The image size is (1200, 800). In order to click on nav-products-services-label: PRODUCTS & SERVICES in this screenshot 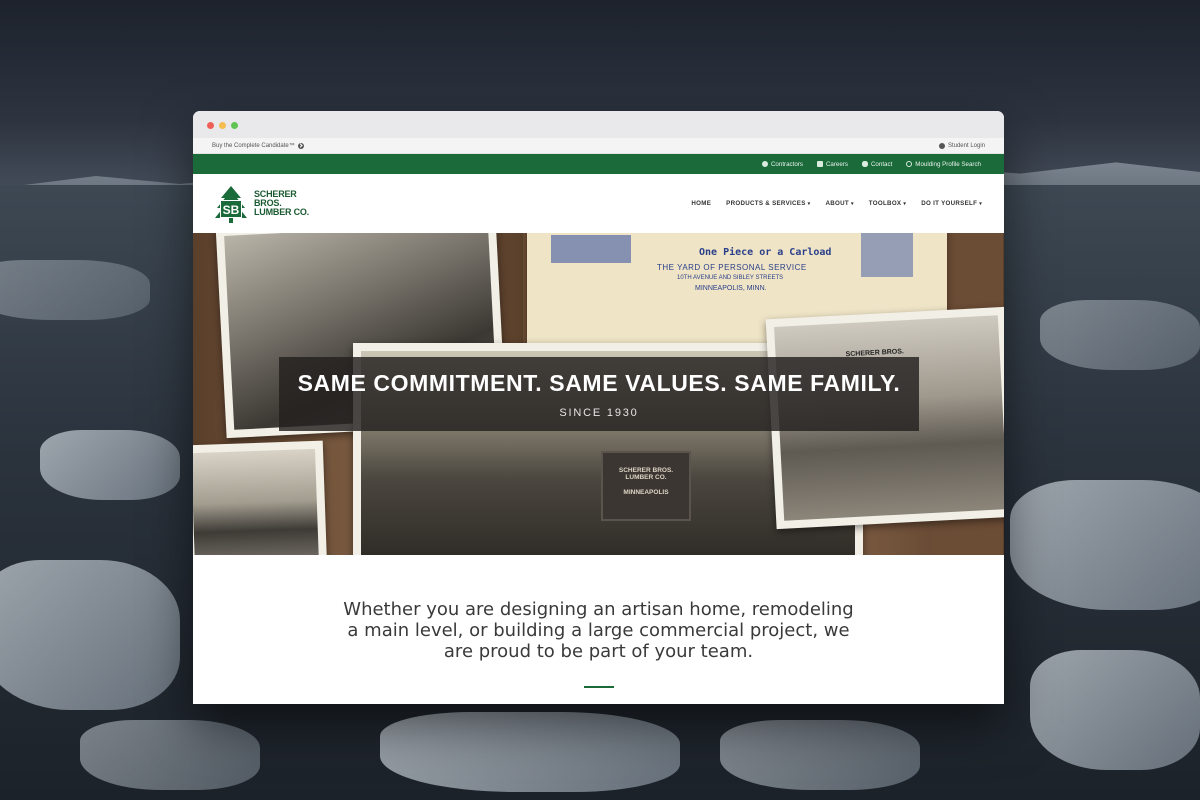, I will do `click(766, 203)`.